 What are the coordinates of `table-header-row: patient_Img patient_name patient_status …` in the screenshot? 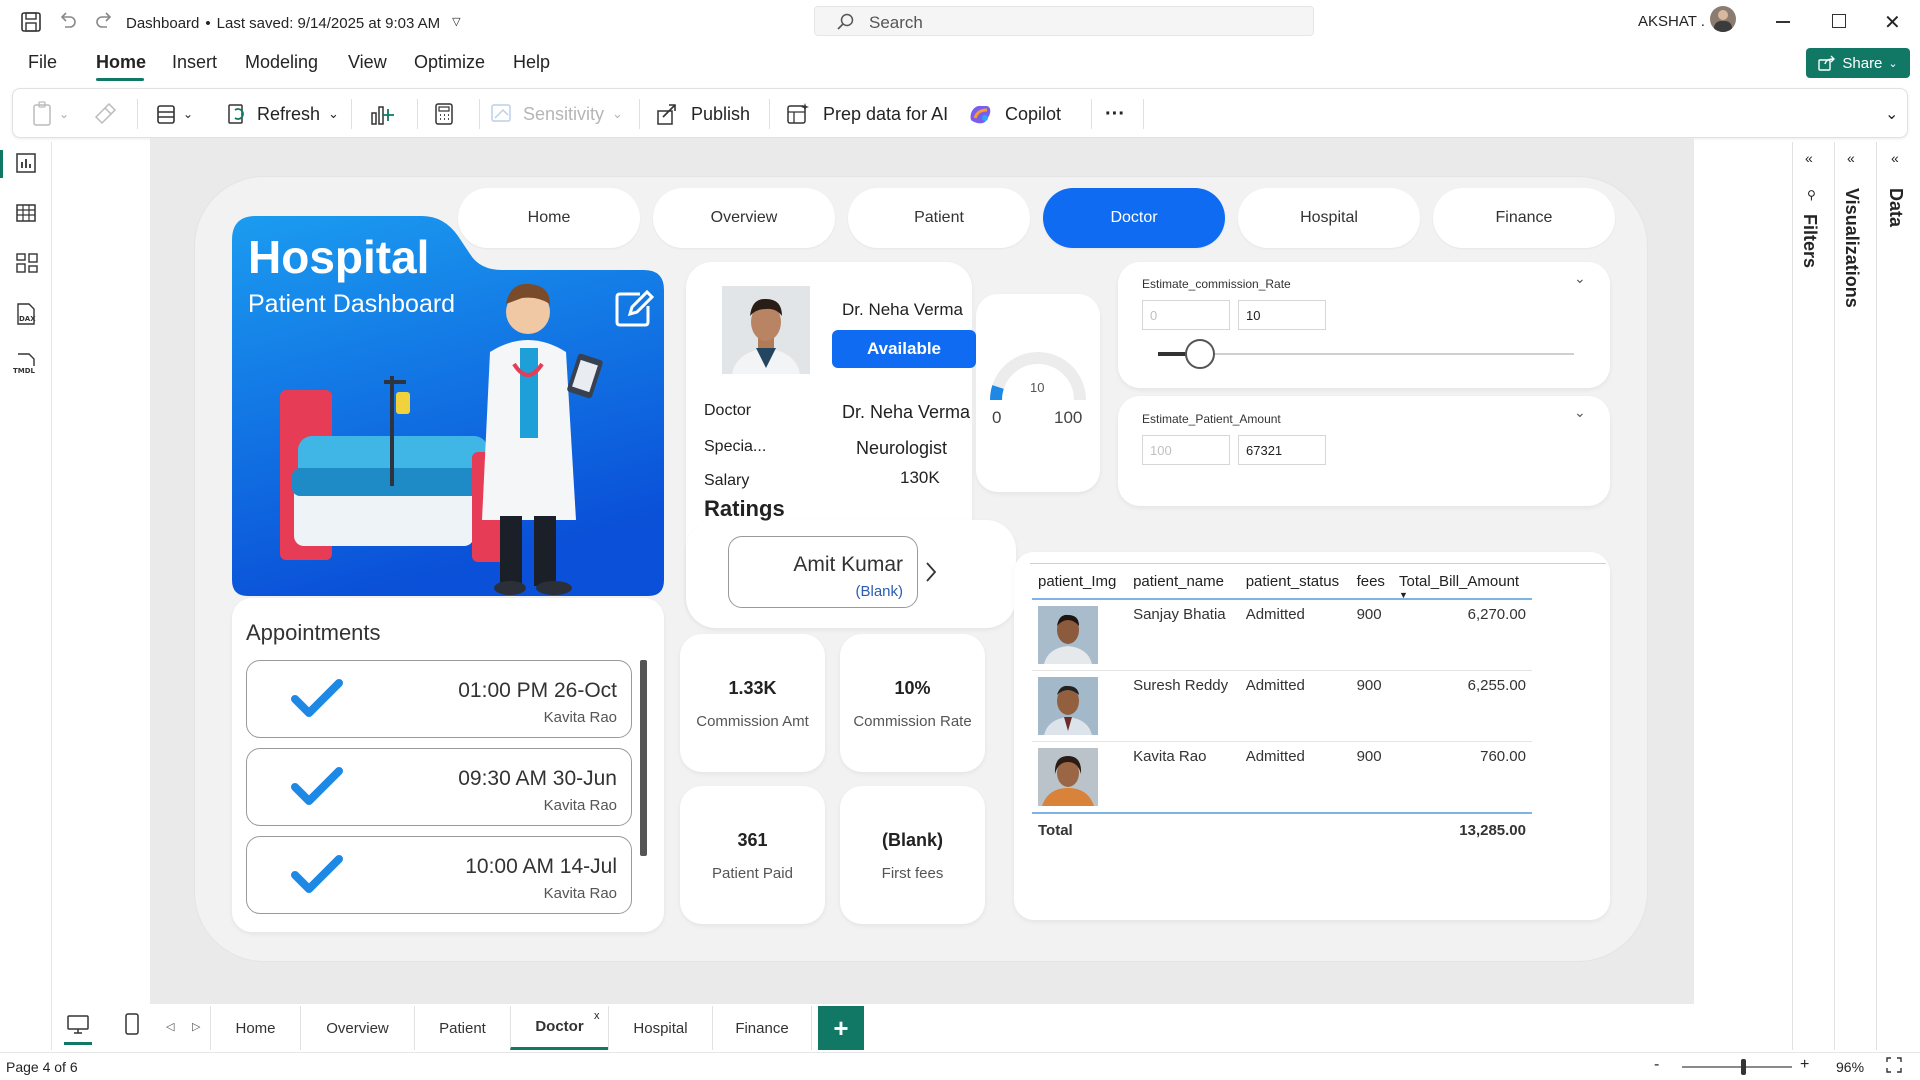 It's located at (1282, 583).